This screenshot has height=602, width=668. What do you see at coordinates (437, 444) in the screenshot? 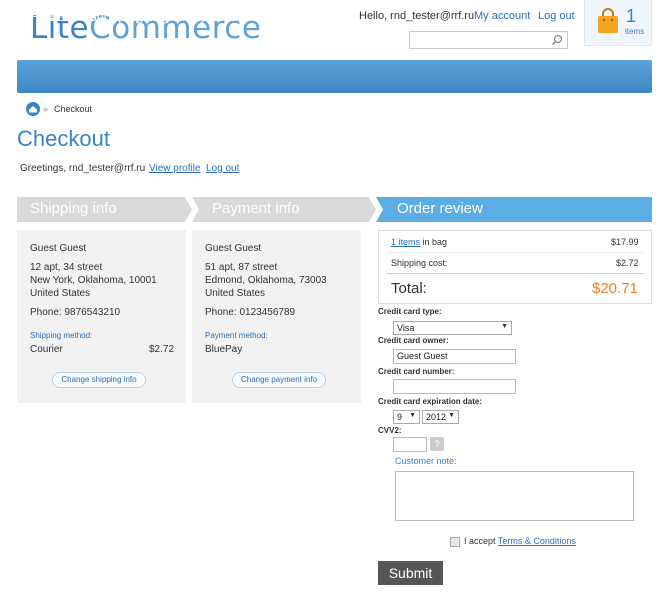
I see `cvv-help-icon: ?` at bounding box center [437, 444].